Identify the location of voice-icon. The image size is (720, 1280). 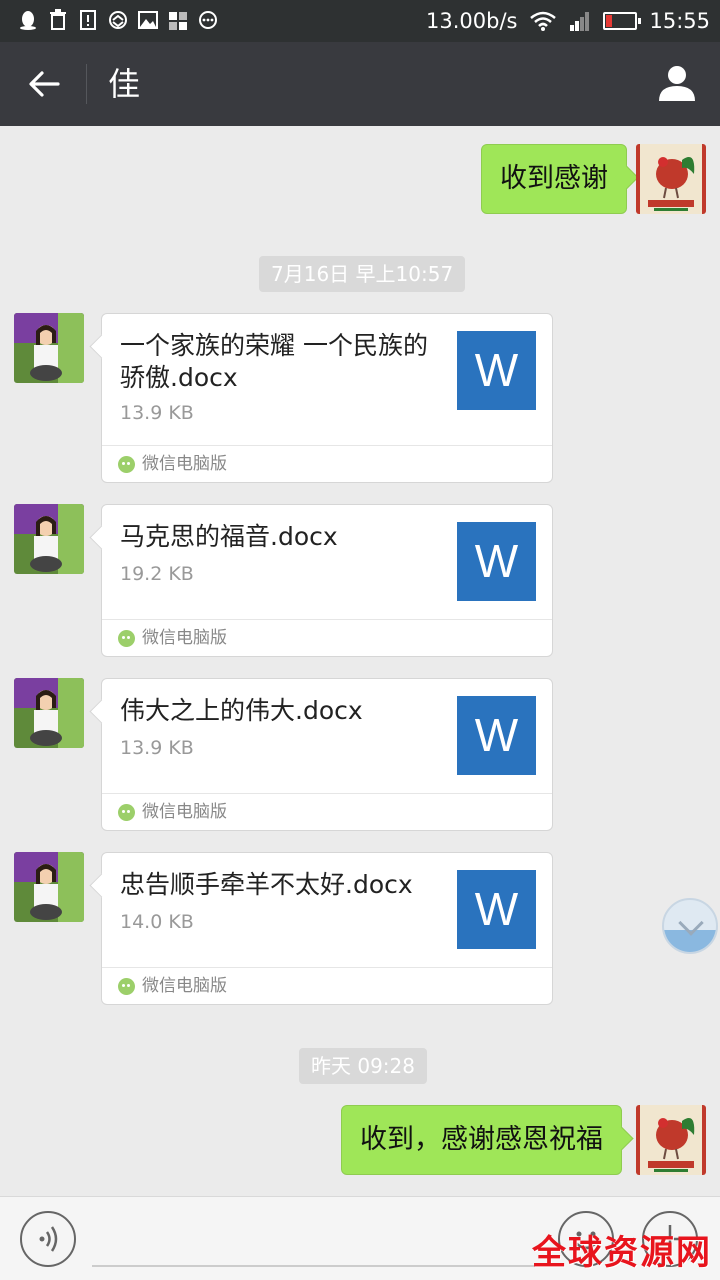
(48, 1239).